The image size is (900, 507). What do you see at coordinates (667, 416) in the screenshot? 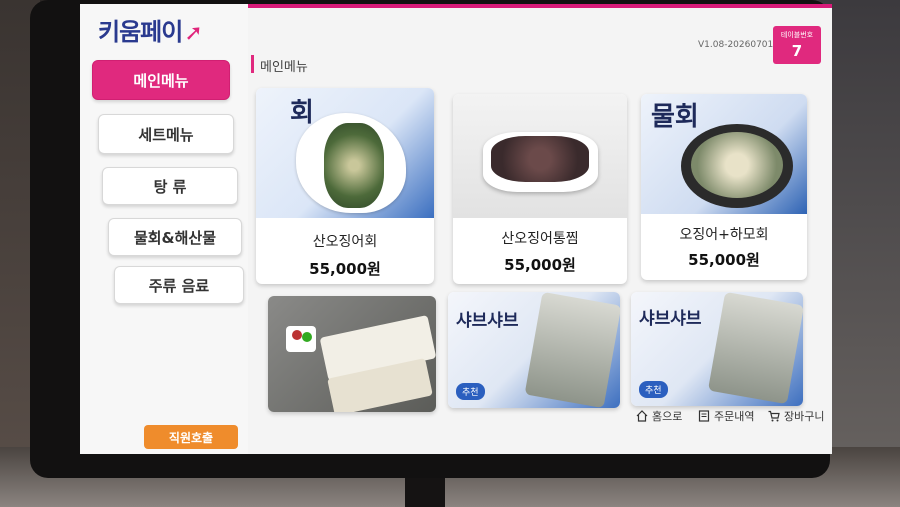
I see `home-label: 홈으로` at bounding box center [667, 416].